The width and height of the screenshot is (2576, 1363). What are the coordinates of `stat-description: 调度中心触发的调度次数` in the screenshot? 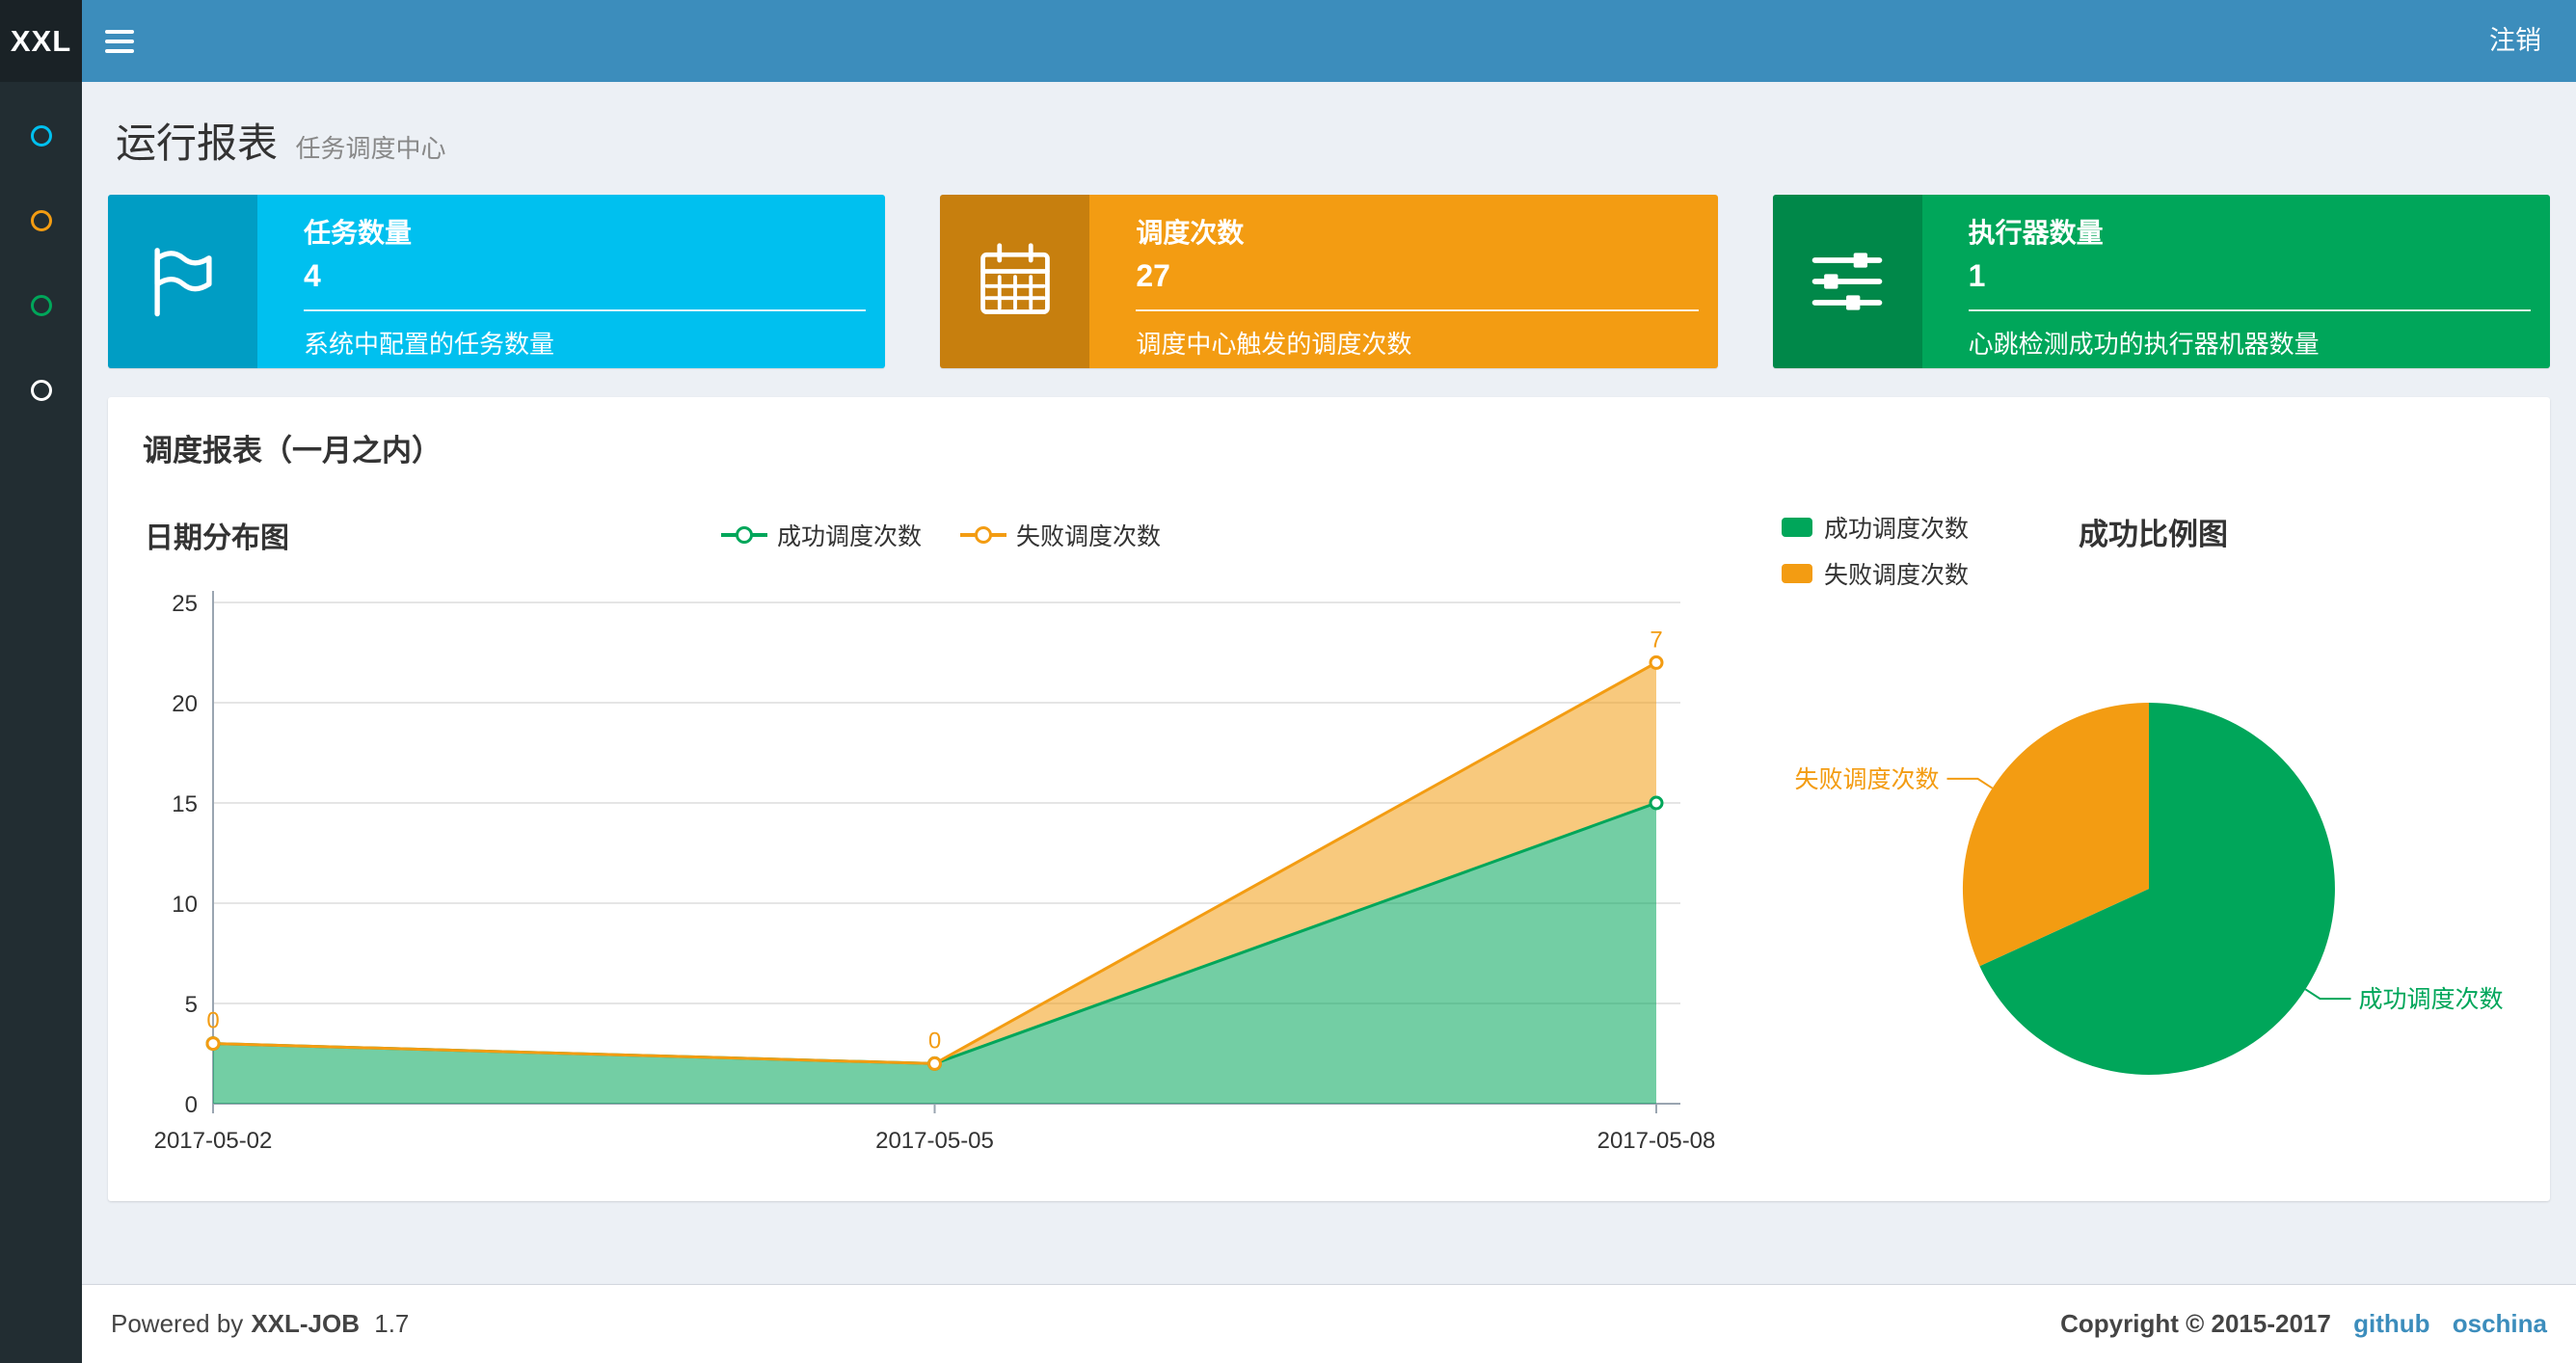 It's located at (1274, 344).